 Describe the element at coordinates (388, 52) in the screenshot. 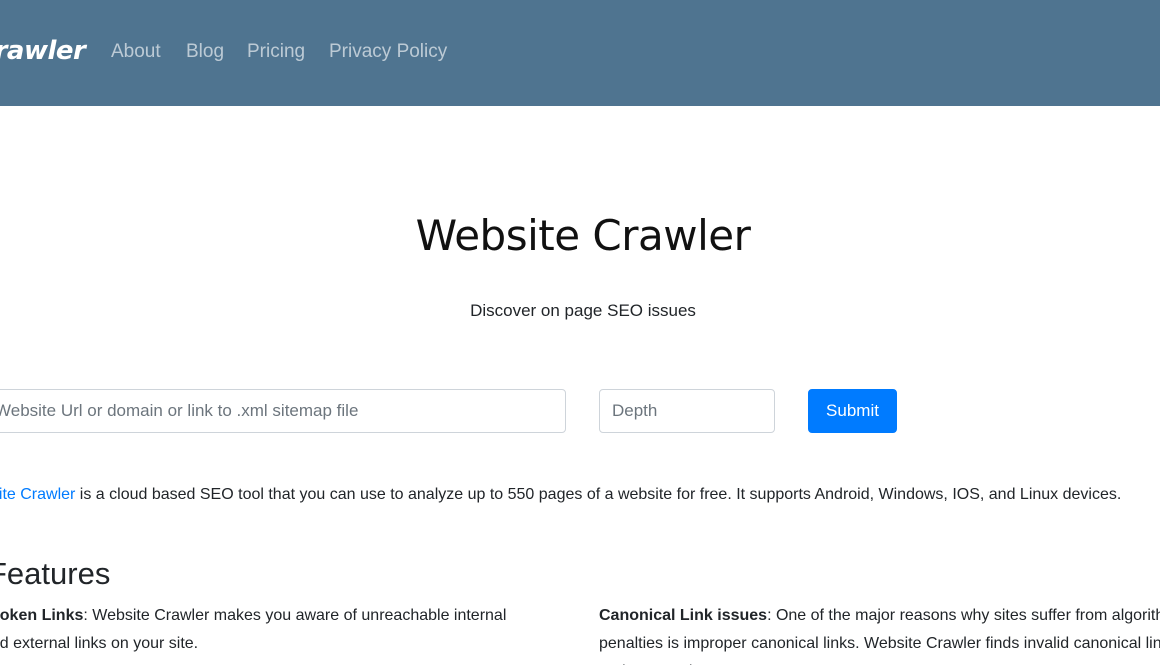

I see `nav-link-privacy-policy: Privacy Policy` at that location.